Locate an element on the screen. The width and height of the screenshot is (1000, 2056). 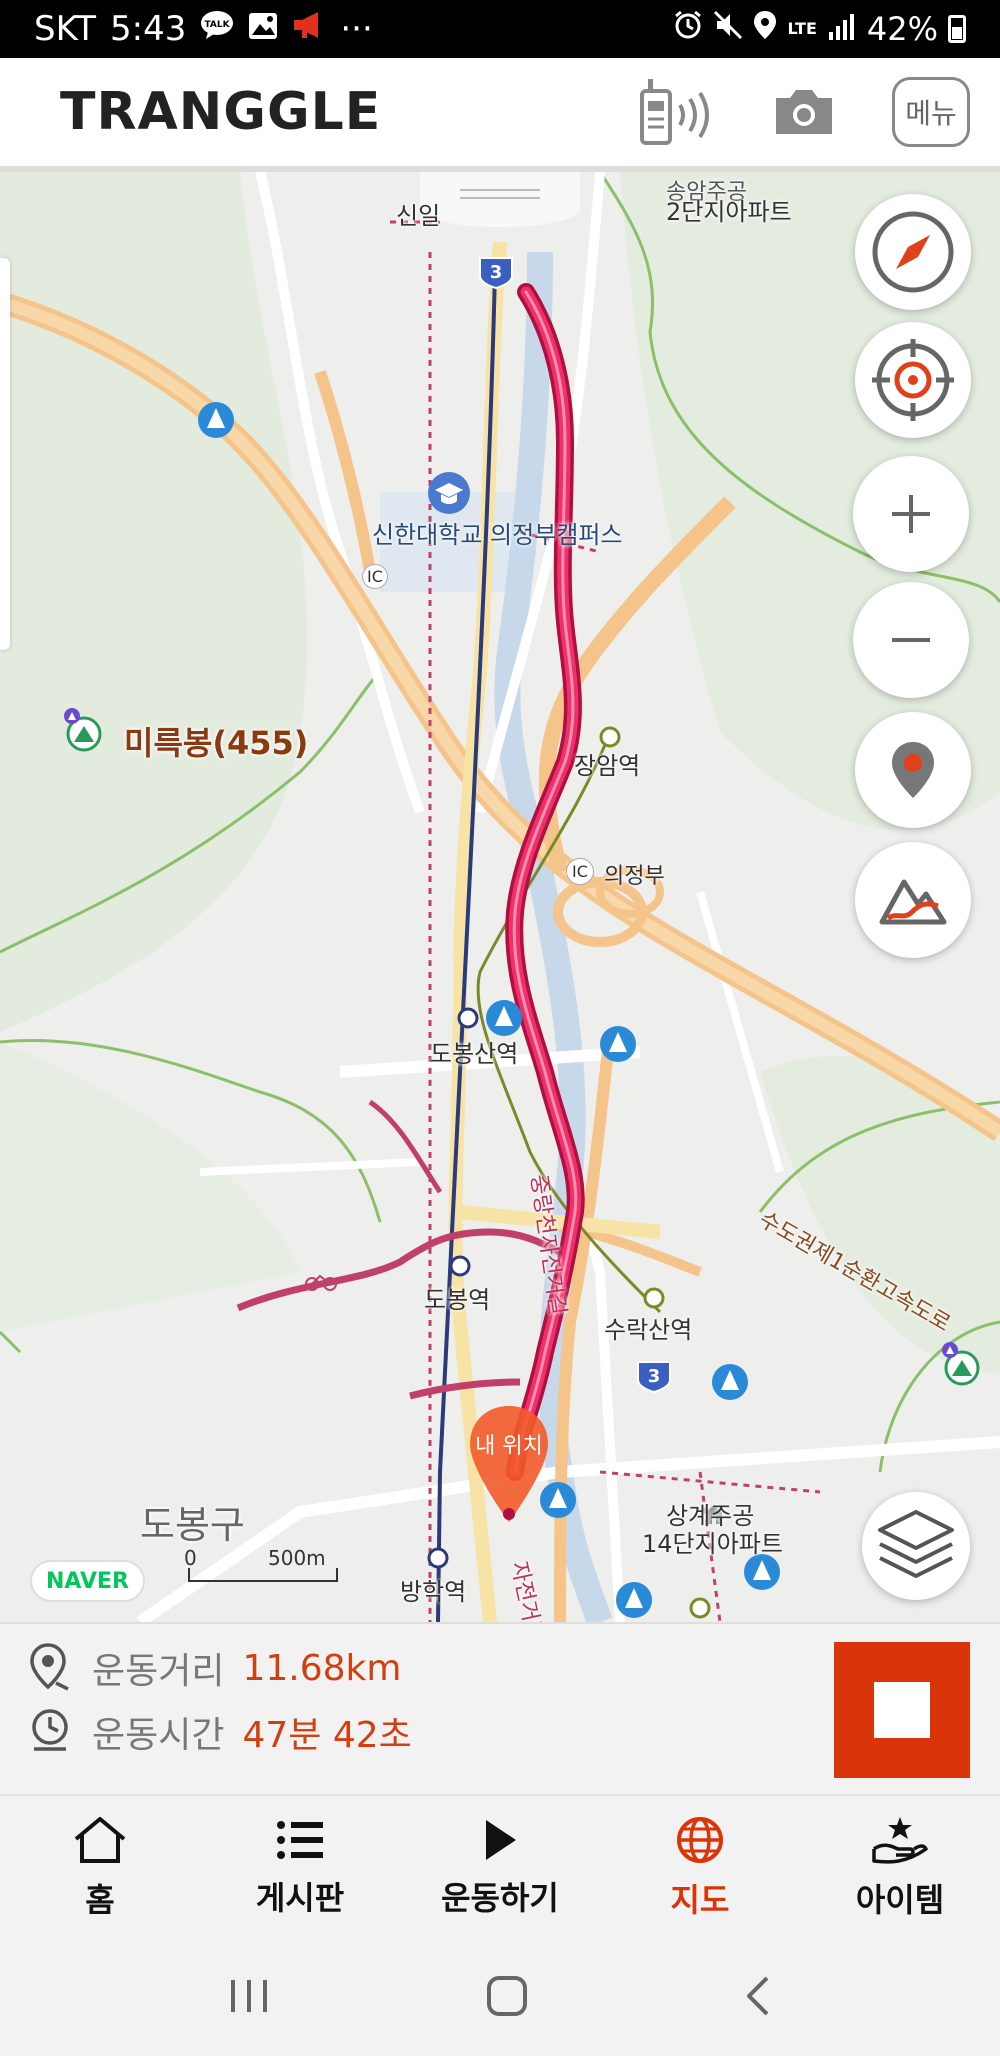
compass-button is located at coordinates (913, 252).